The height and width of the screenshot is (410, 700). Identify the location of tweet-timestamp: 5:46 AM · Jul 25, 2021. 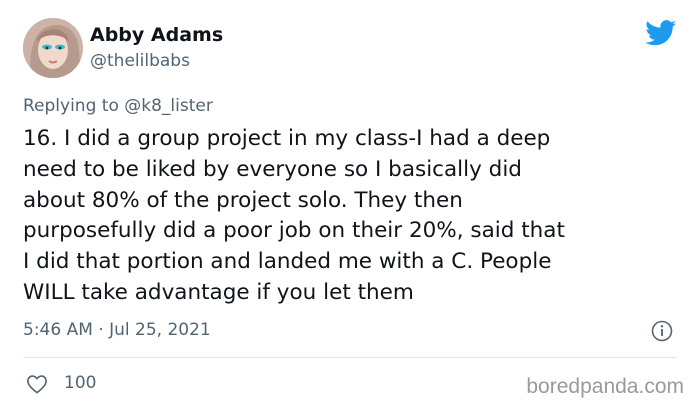
(117, 330).